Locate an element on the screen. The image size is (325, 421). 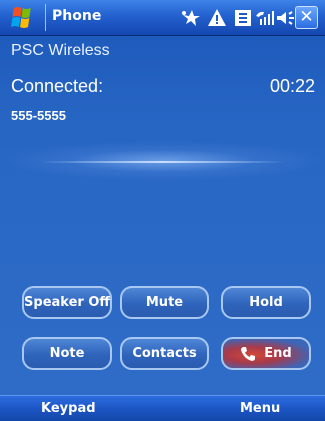
call-status: Connected: is located at coordinates (57, 86).